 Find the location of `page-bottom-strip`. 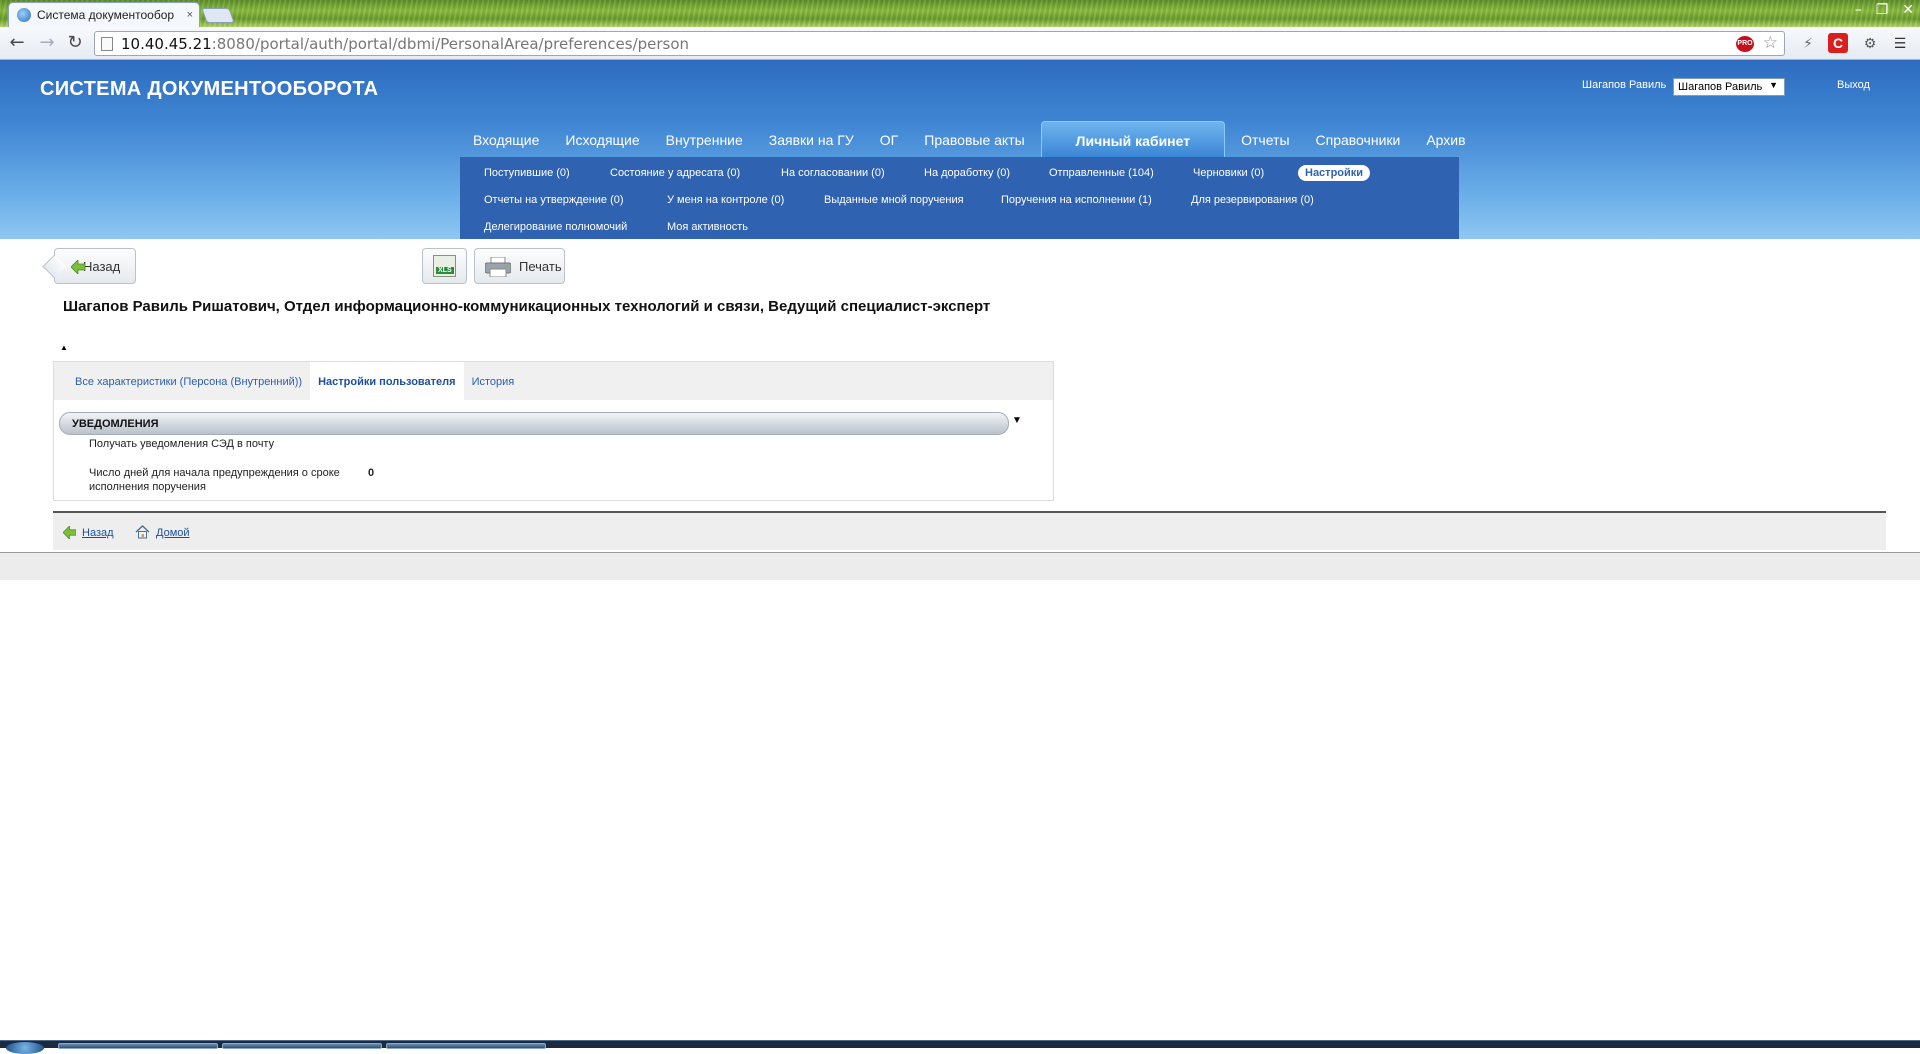

page-bottom-strip is located at coordinates (960, 566).